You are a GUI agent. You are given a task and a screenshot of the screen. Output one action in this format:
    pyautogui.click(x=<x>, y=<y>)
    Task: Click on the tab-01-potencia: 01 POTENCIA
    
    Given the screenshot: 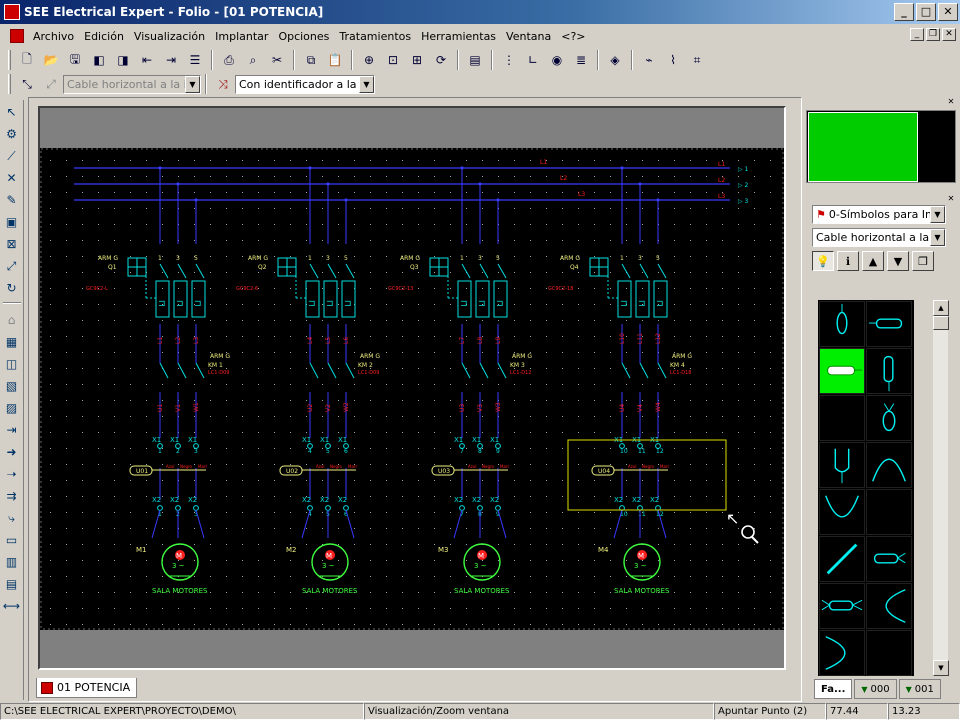 What is the action you would take?
    pyautogui.click(x=87, y=688)
    